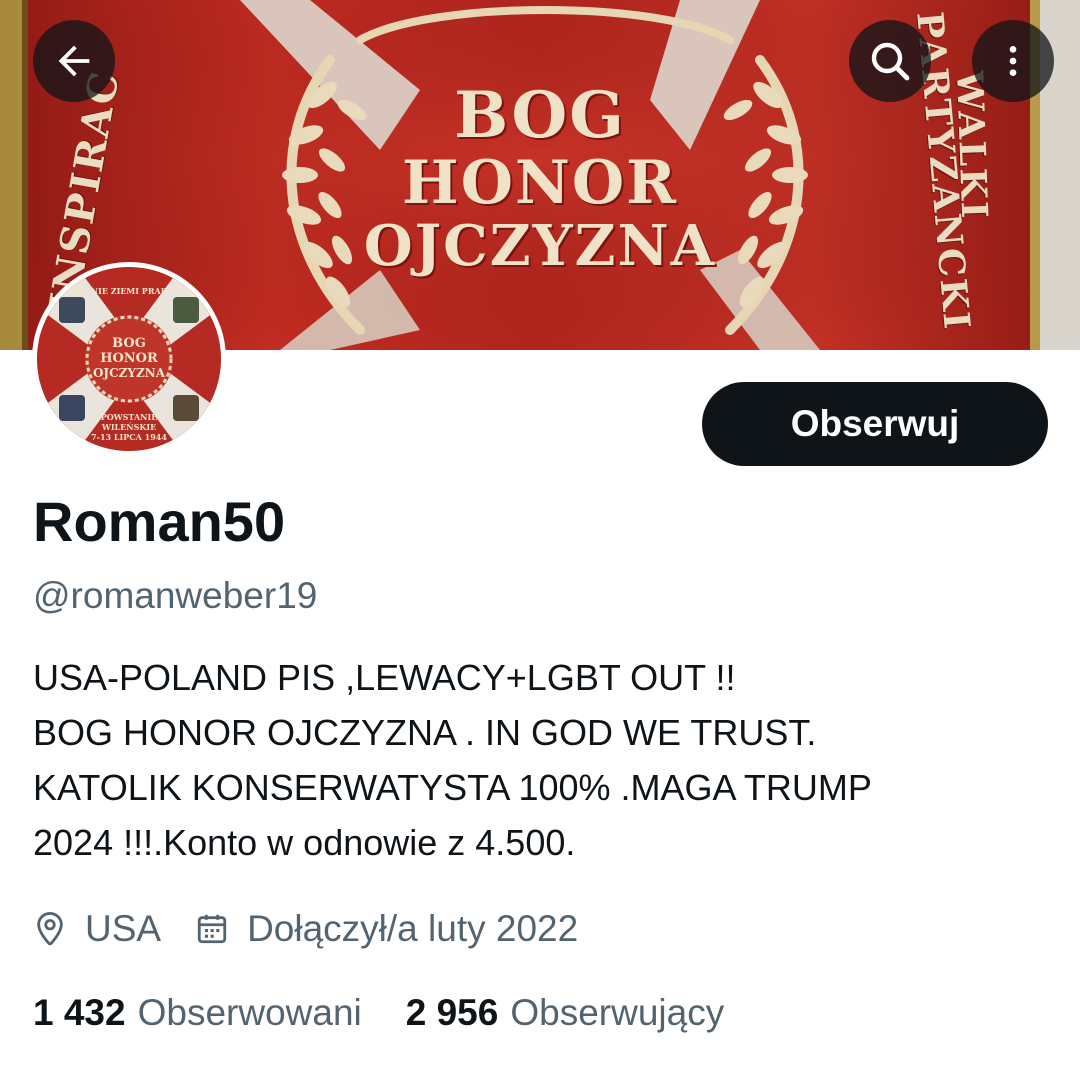  Describe the element at coordinates (540, 183) in the screenshot. I see `banner-motto-line: HONOR` at that location.